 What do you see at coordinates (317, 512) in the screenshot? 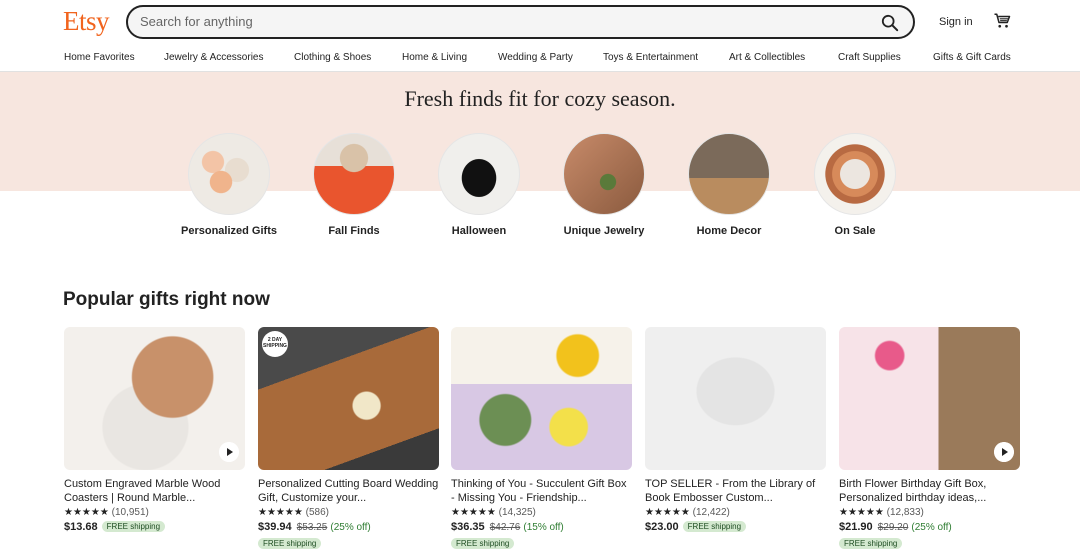
I see `review-count: (586)` at bounding box center [317, 512].